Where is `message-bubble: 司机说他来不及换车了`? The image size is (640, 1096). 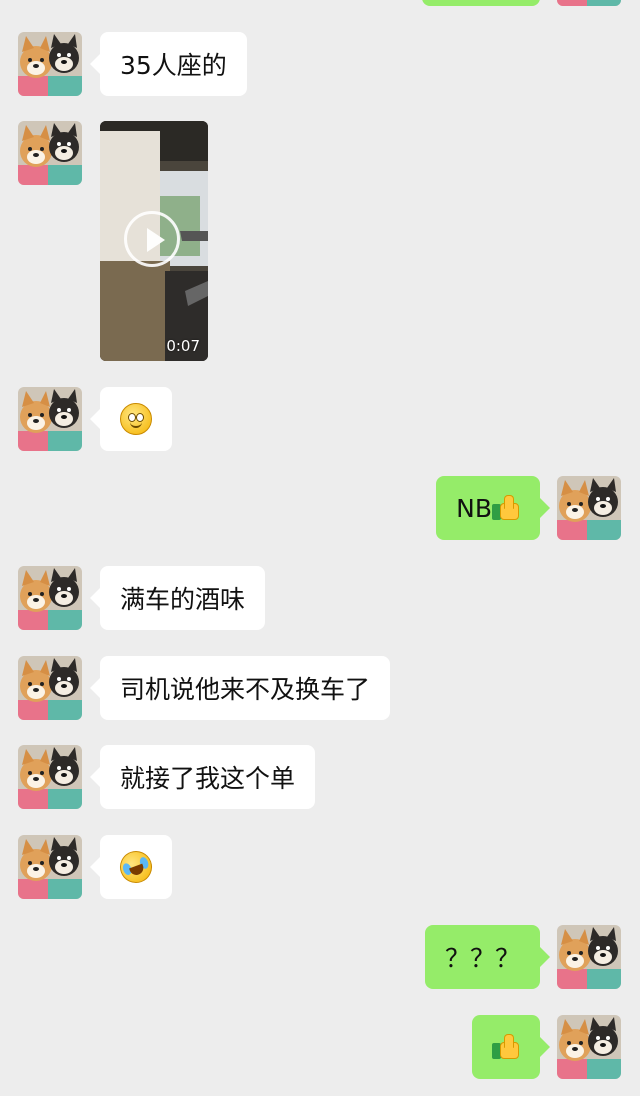
message-bubble: 司机说他来不及换车了 is located at coordinates (240, 688).